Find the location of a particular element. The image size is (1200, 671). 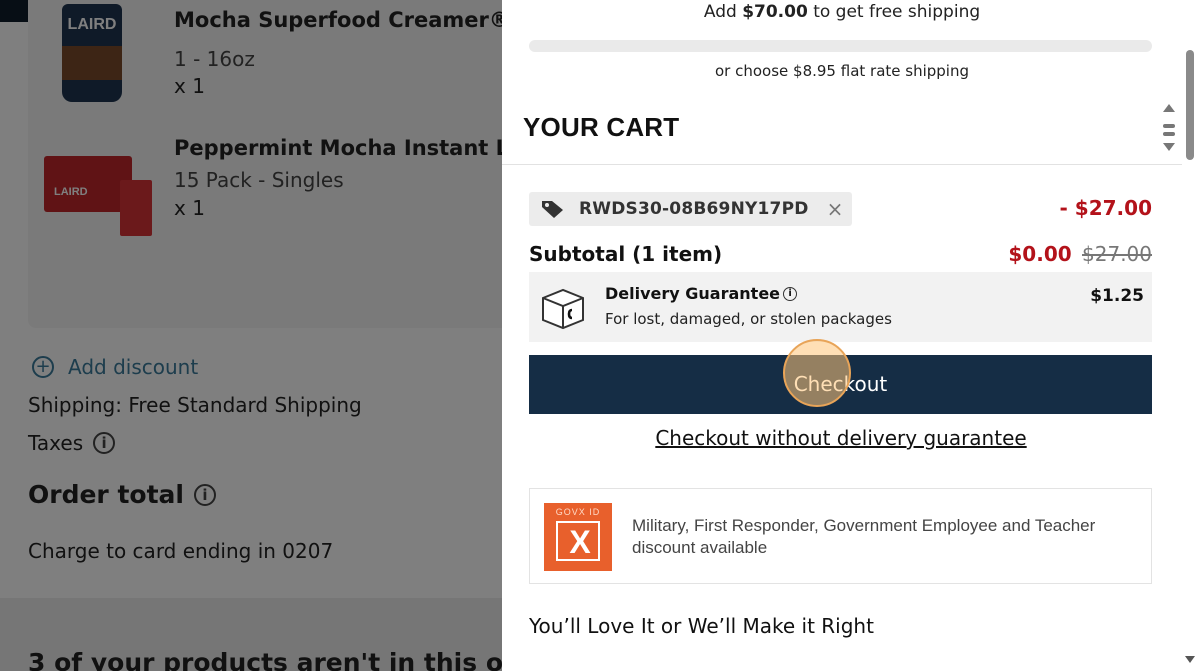

checkout-without-guarantee-link: Checkout without delivery guarantee is located at coordinates (841, 438).